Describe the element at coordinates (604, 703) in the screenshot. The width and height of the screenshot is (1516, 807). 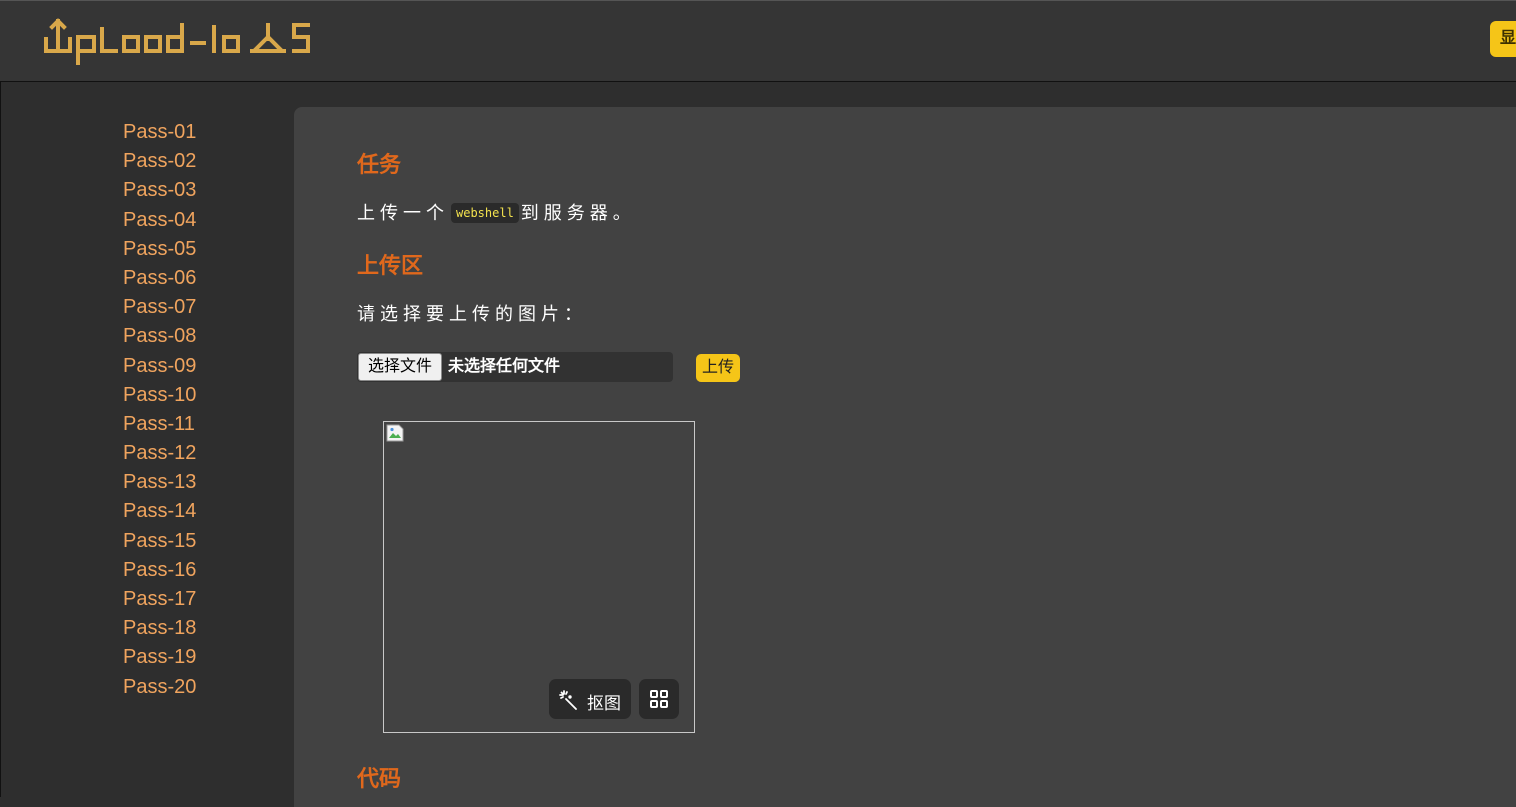
I see `cutout-label: 抠图` at that location.